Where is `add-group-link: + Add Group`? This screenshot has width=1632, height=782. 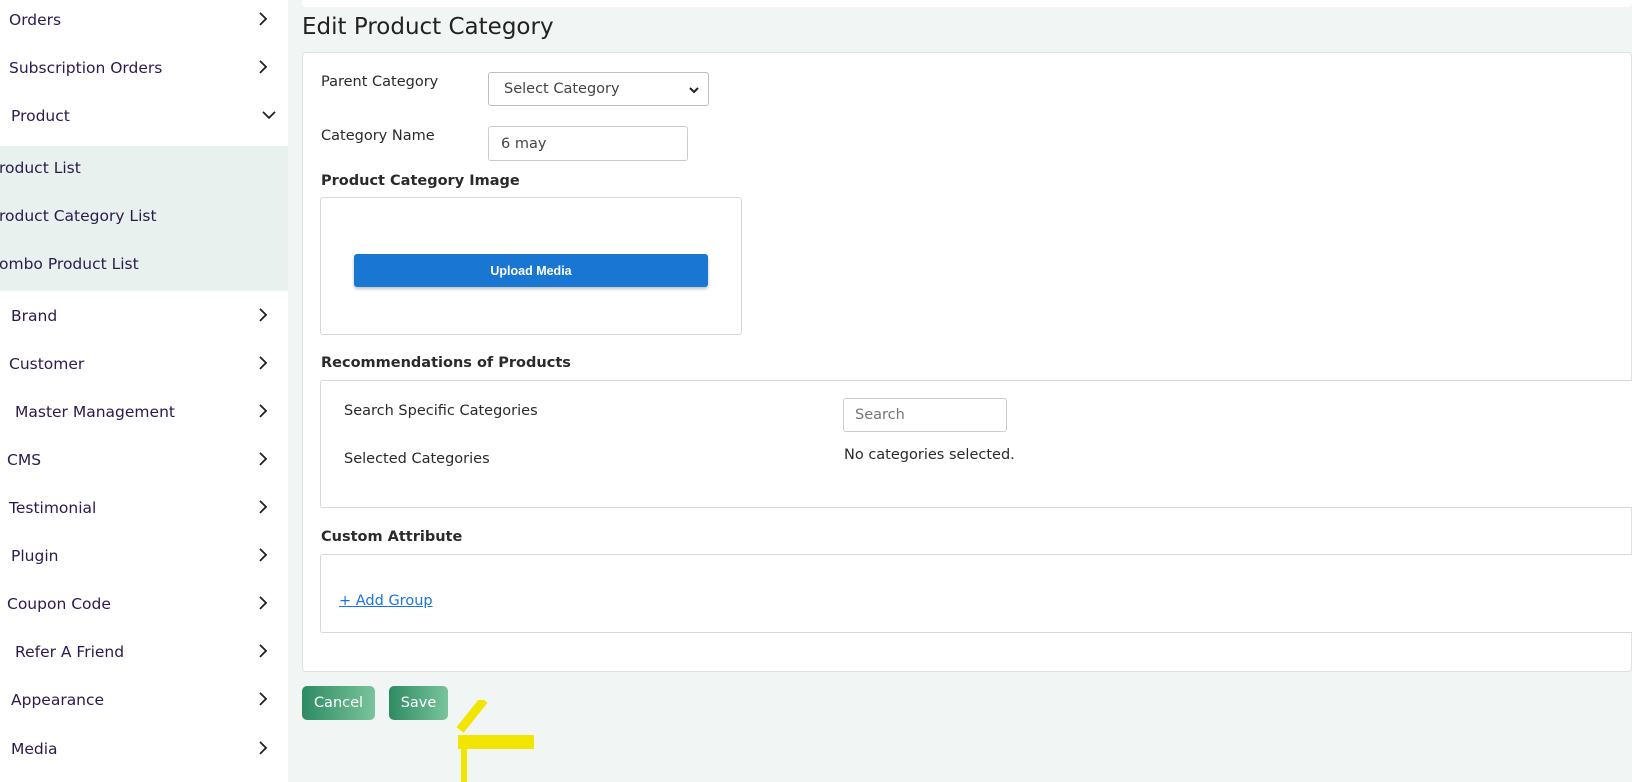
add-group-link: + Add Group is located at coordinates (386, 601).